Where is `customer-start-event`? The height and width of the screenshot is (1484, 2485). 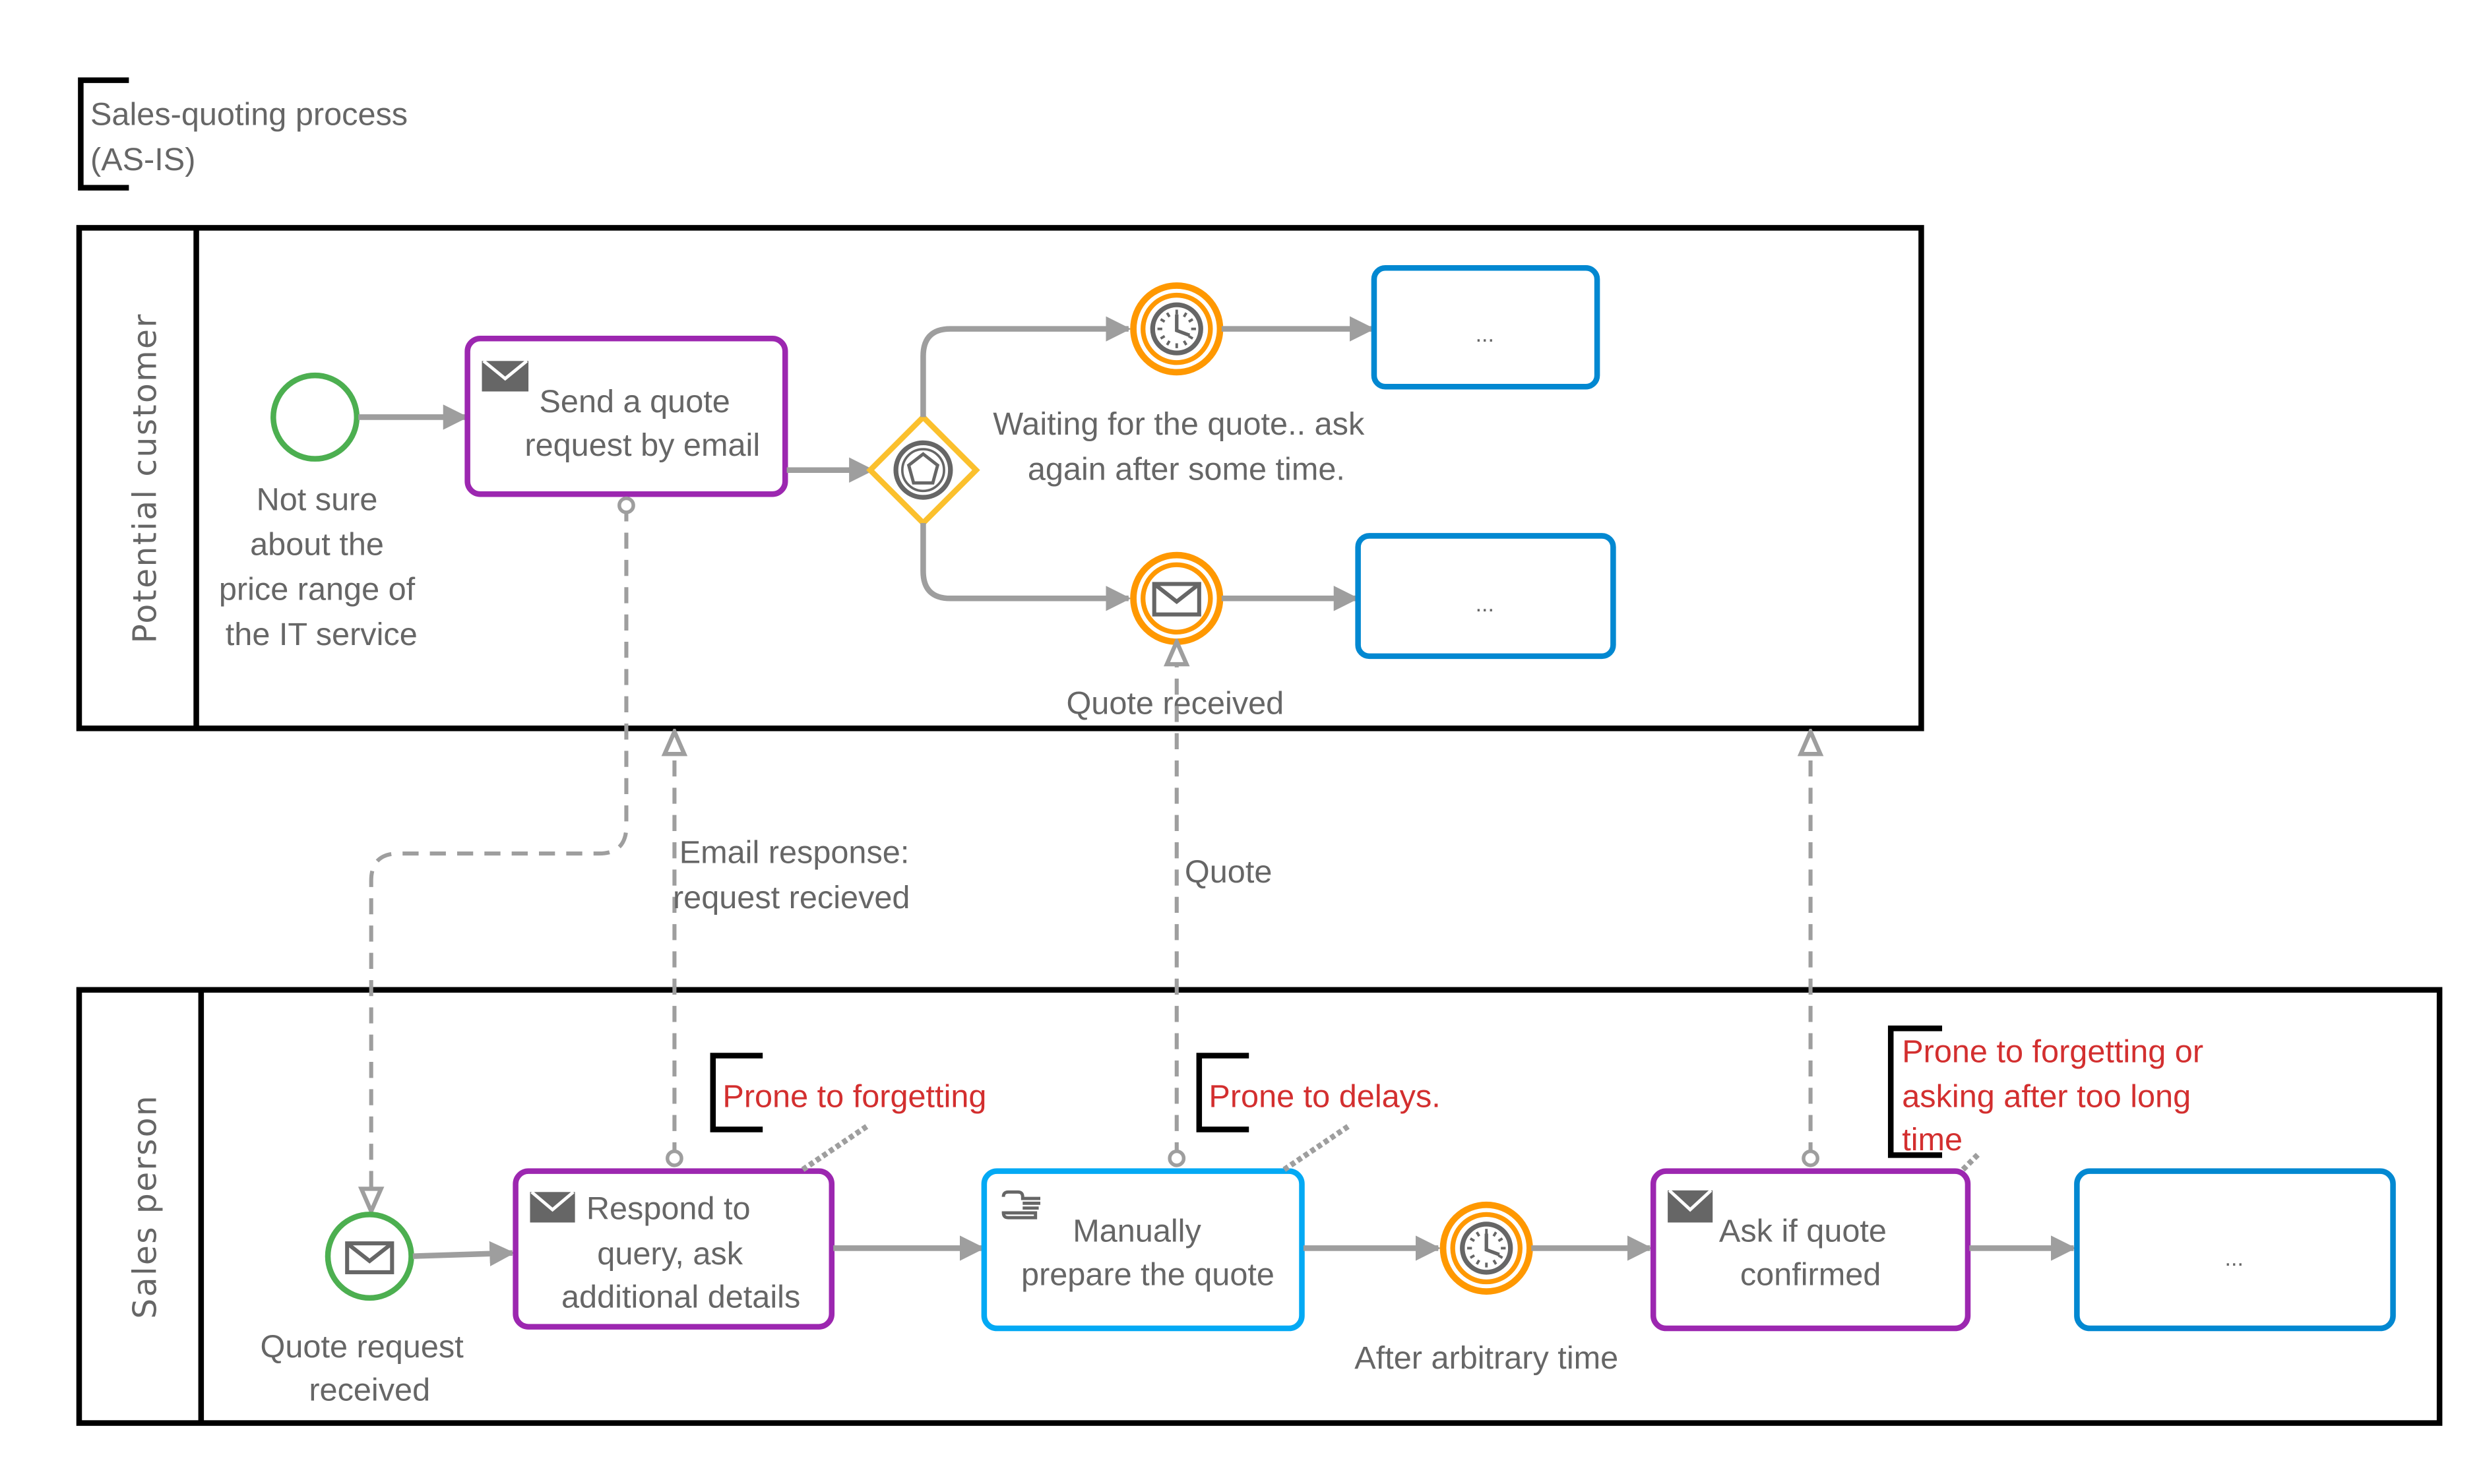 customer-start-event is located at coordinates (315, 417).